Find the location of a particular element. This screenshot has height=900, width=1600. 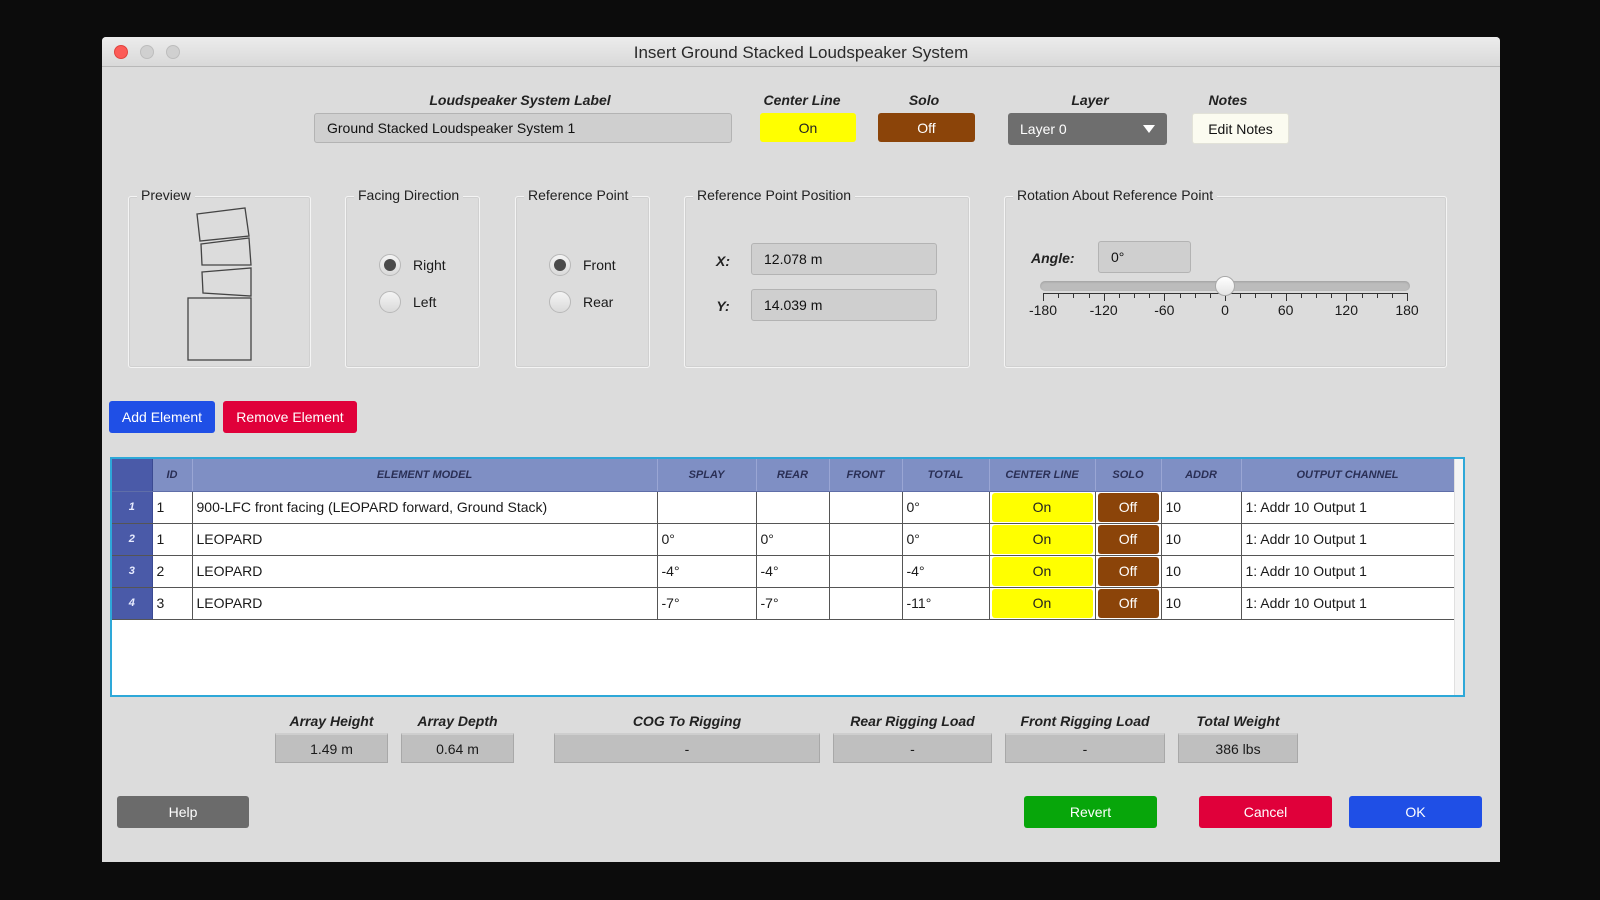

row-number: 1 is located at coordinates (132, 507).